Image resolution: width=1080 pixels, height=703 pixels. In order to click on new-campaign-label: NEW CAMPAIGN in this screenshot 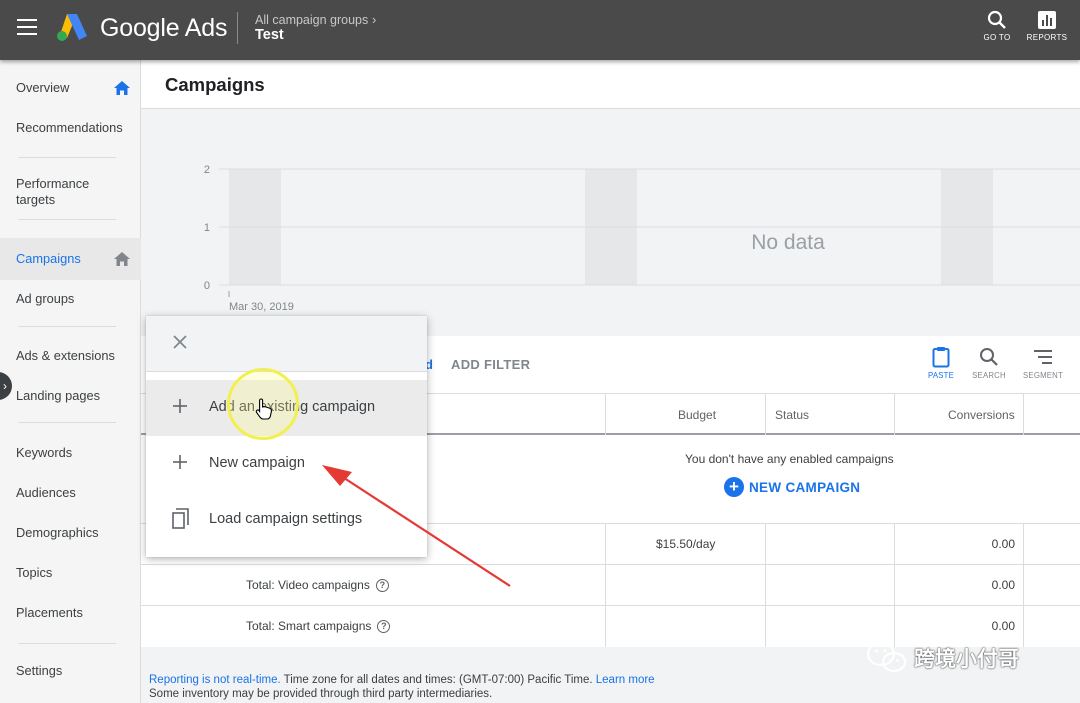, I will do `click(805, 487)`.